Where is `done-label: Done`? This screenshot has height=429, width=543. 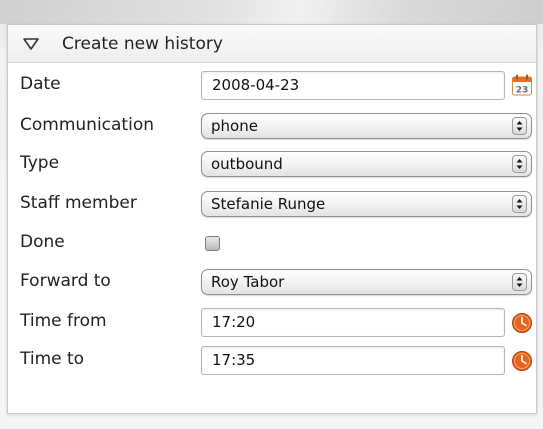 done-label: Done is located at coordinates (42, 242).